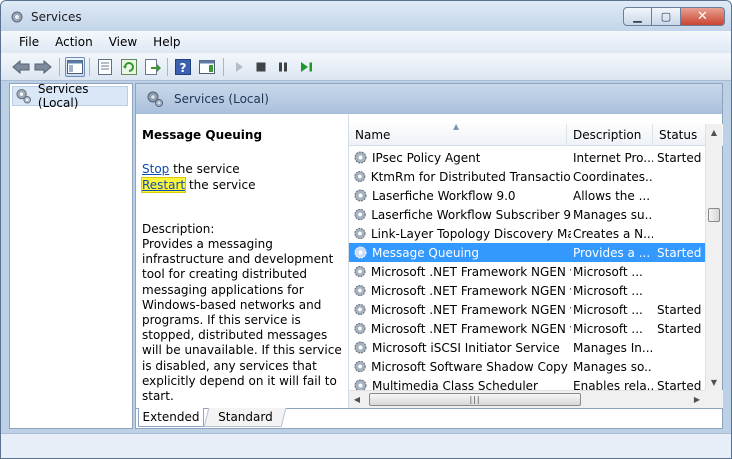  Describe the element at coordinates (426, 252) in the screenshot. I see `service-name: Message Queuing` at that location.